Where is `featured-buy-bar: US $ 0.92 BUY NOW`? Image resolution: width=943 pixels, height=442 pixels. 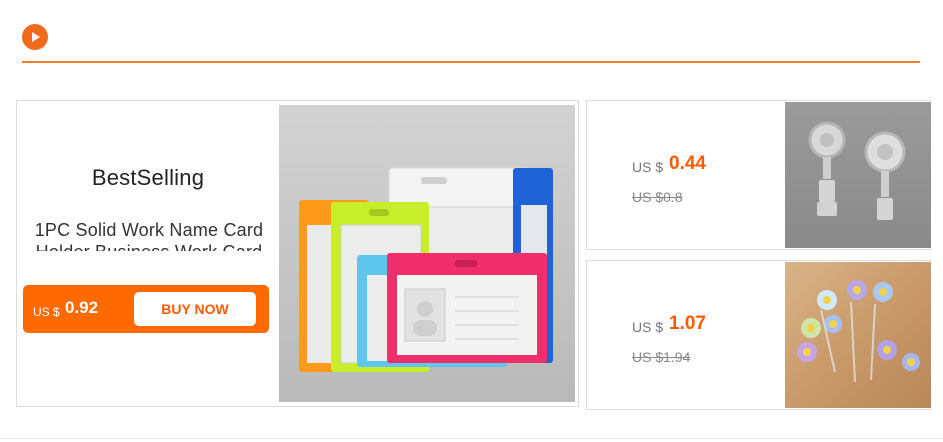
featured-buy-bar: US $ 0.92 BUY NOW is located at coordinates (146, 309).